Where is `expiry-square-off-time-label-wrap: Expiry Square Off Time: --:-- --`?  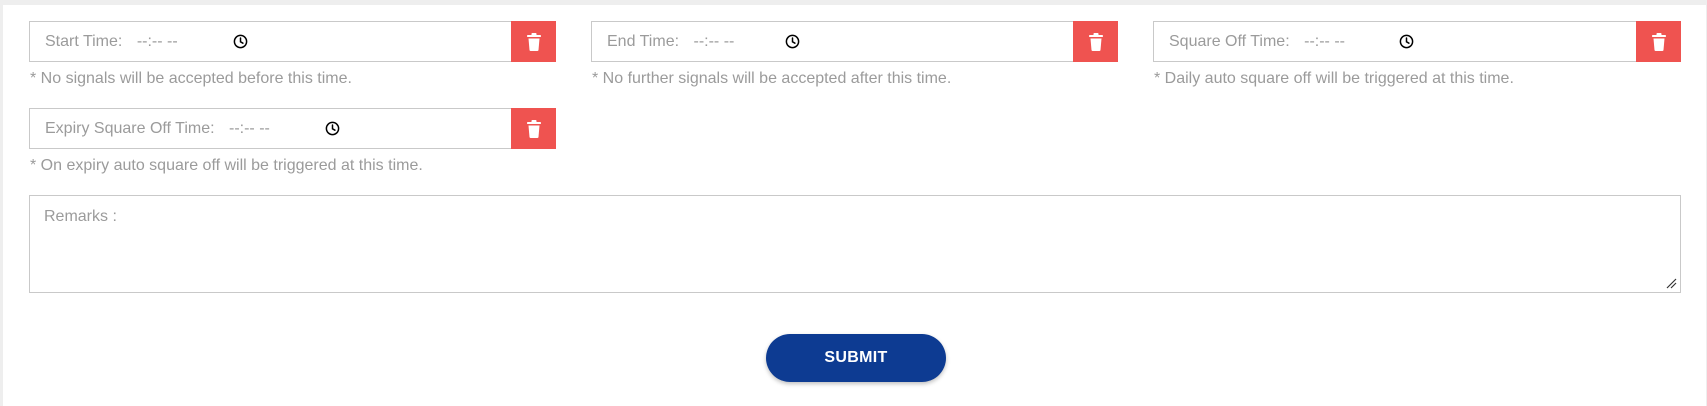
expiry-square-off-time-label-wrap: Expiry Square Off Time: --:-- -- is located at coordinates (157, 128).